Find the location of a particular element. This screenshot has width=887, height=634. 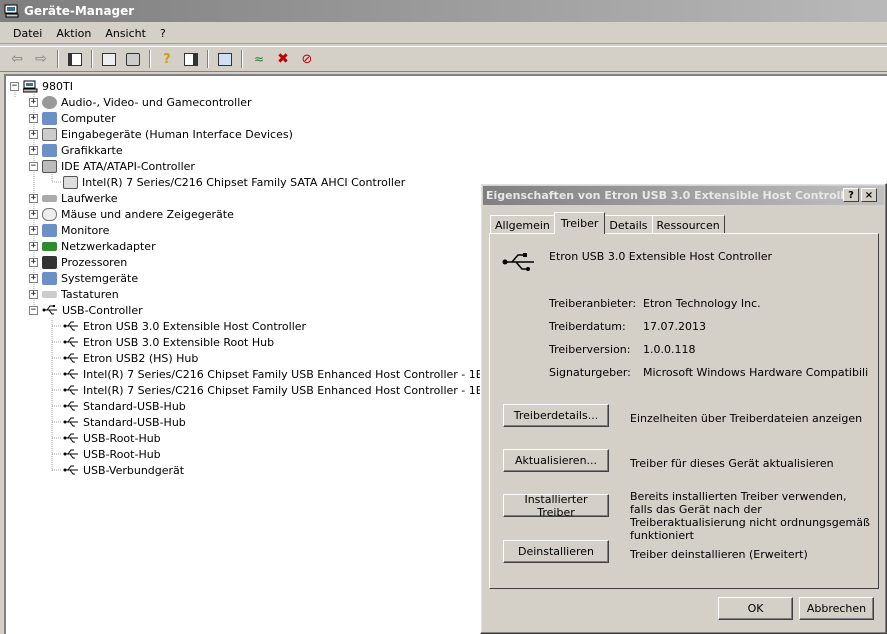

display-adapter-icon is located at coordinates (49, 150).